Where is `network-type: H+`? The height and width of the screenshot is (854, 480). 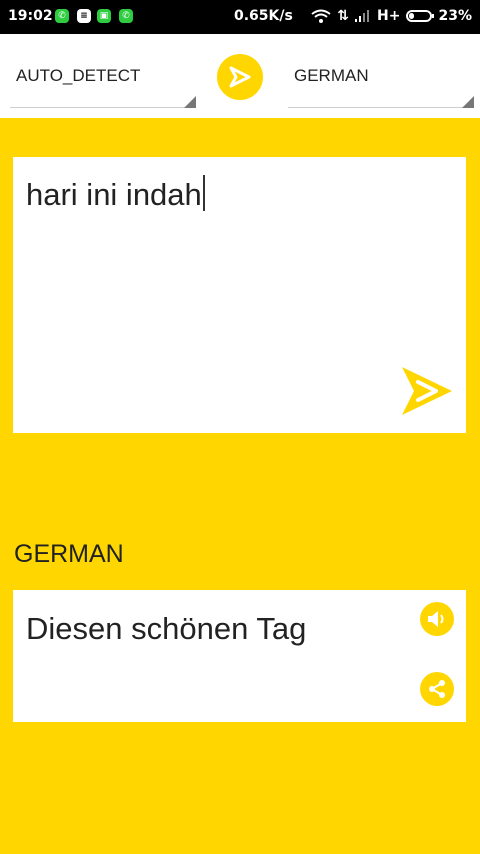
network-type: H+ is located at coordinates (389, 16).